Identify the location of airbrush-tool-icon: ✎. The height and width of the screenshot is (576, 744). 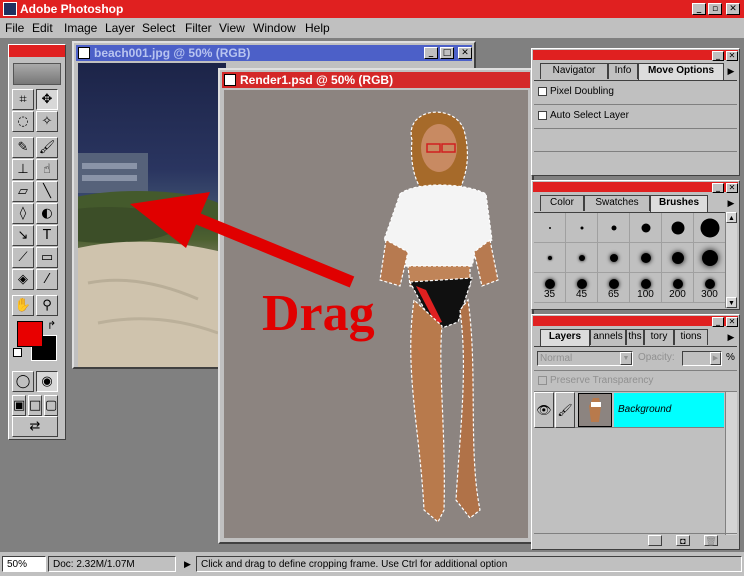
(23, 147).